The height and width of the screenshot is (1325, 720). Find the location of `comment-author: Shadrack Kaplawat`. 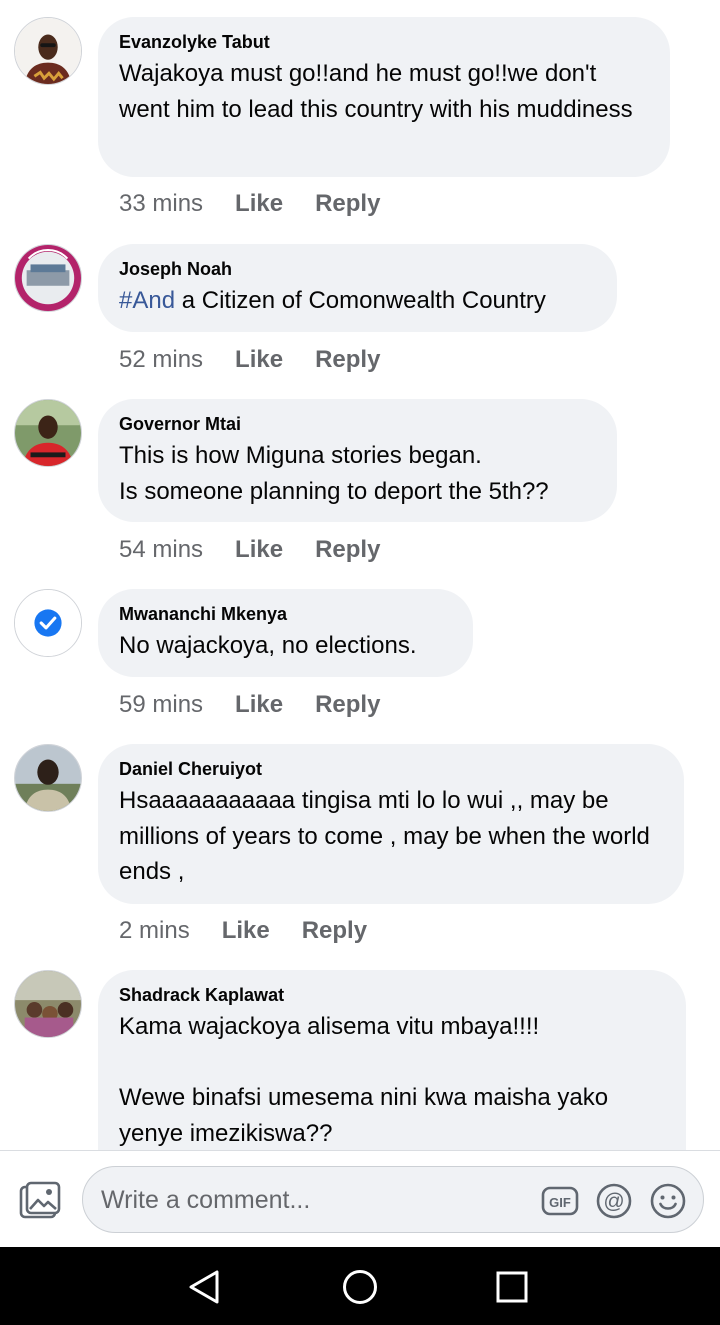

comment-author: Shadrack Kaplawat is located at coordinates (391, 995).